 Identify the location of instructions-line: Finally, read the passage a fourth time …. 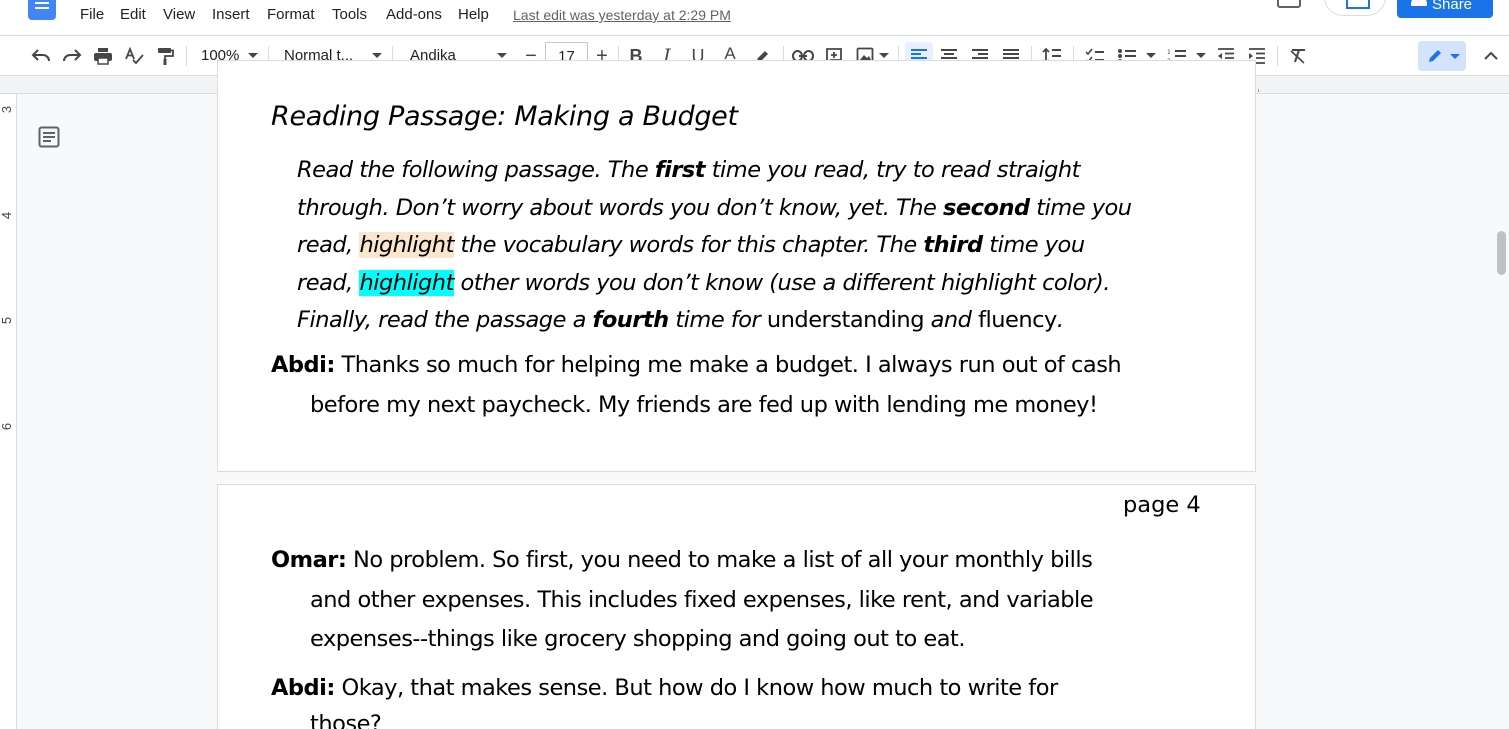
(680, 320).